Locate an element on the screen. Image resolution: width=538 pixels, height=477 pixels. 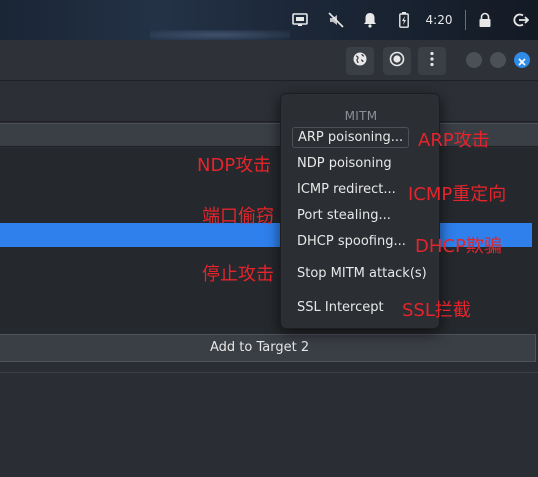
annotation-arp: ARP攻击 is located at coordinates (454, 140).